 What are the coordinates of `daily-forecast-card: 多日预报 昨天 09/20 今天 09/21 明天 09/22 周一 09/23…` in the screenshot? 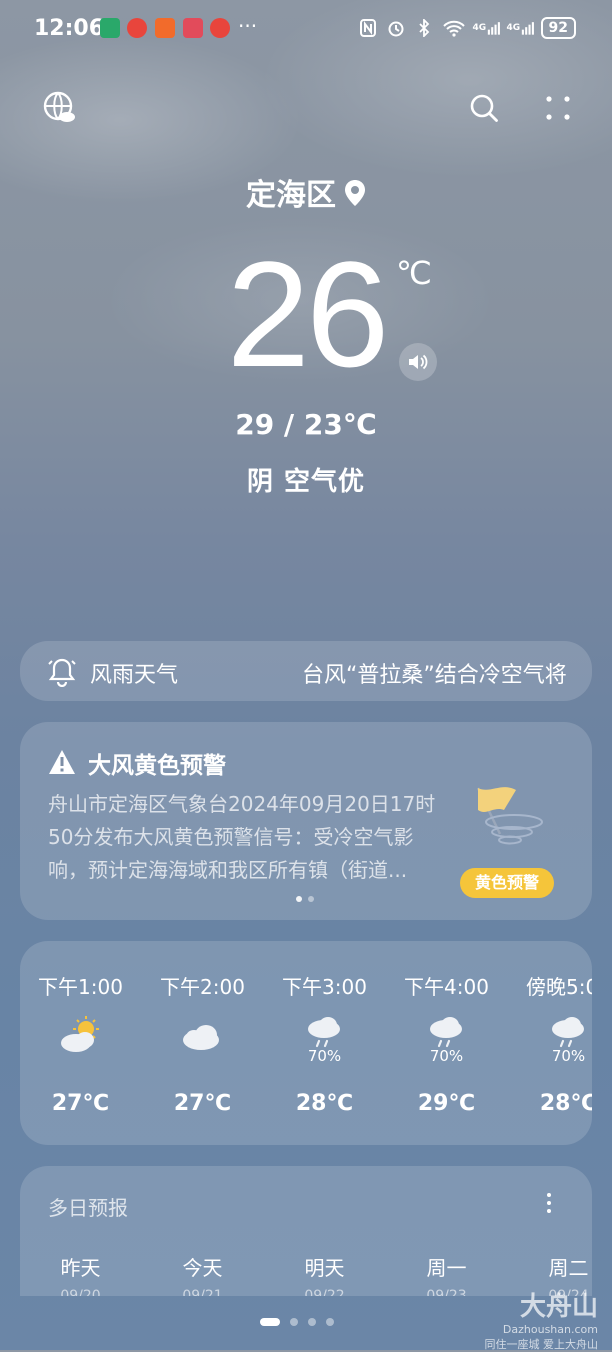 It's located at (306, 1231).